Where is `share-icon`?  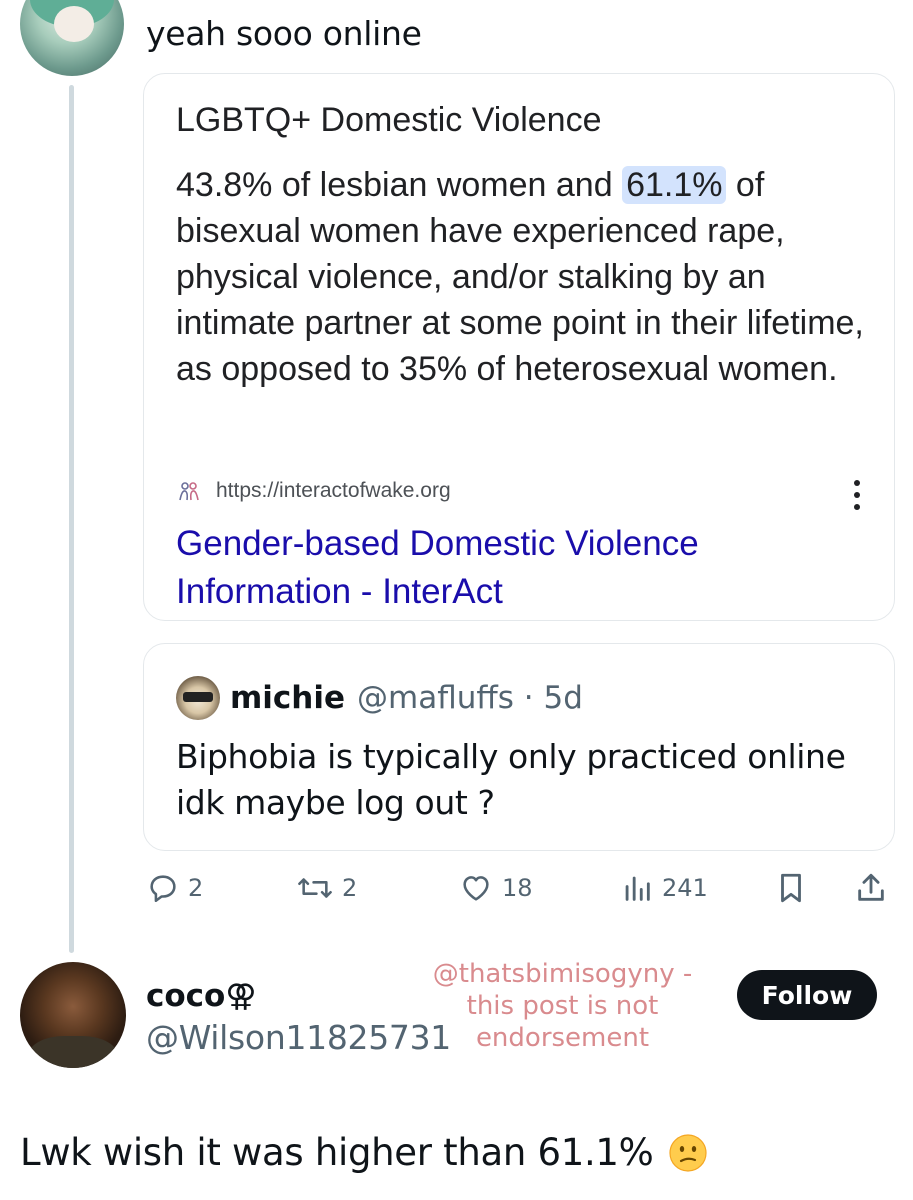
share-icon is located at coordinates (871, 887).